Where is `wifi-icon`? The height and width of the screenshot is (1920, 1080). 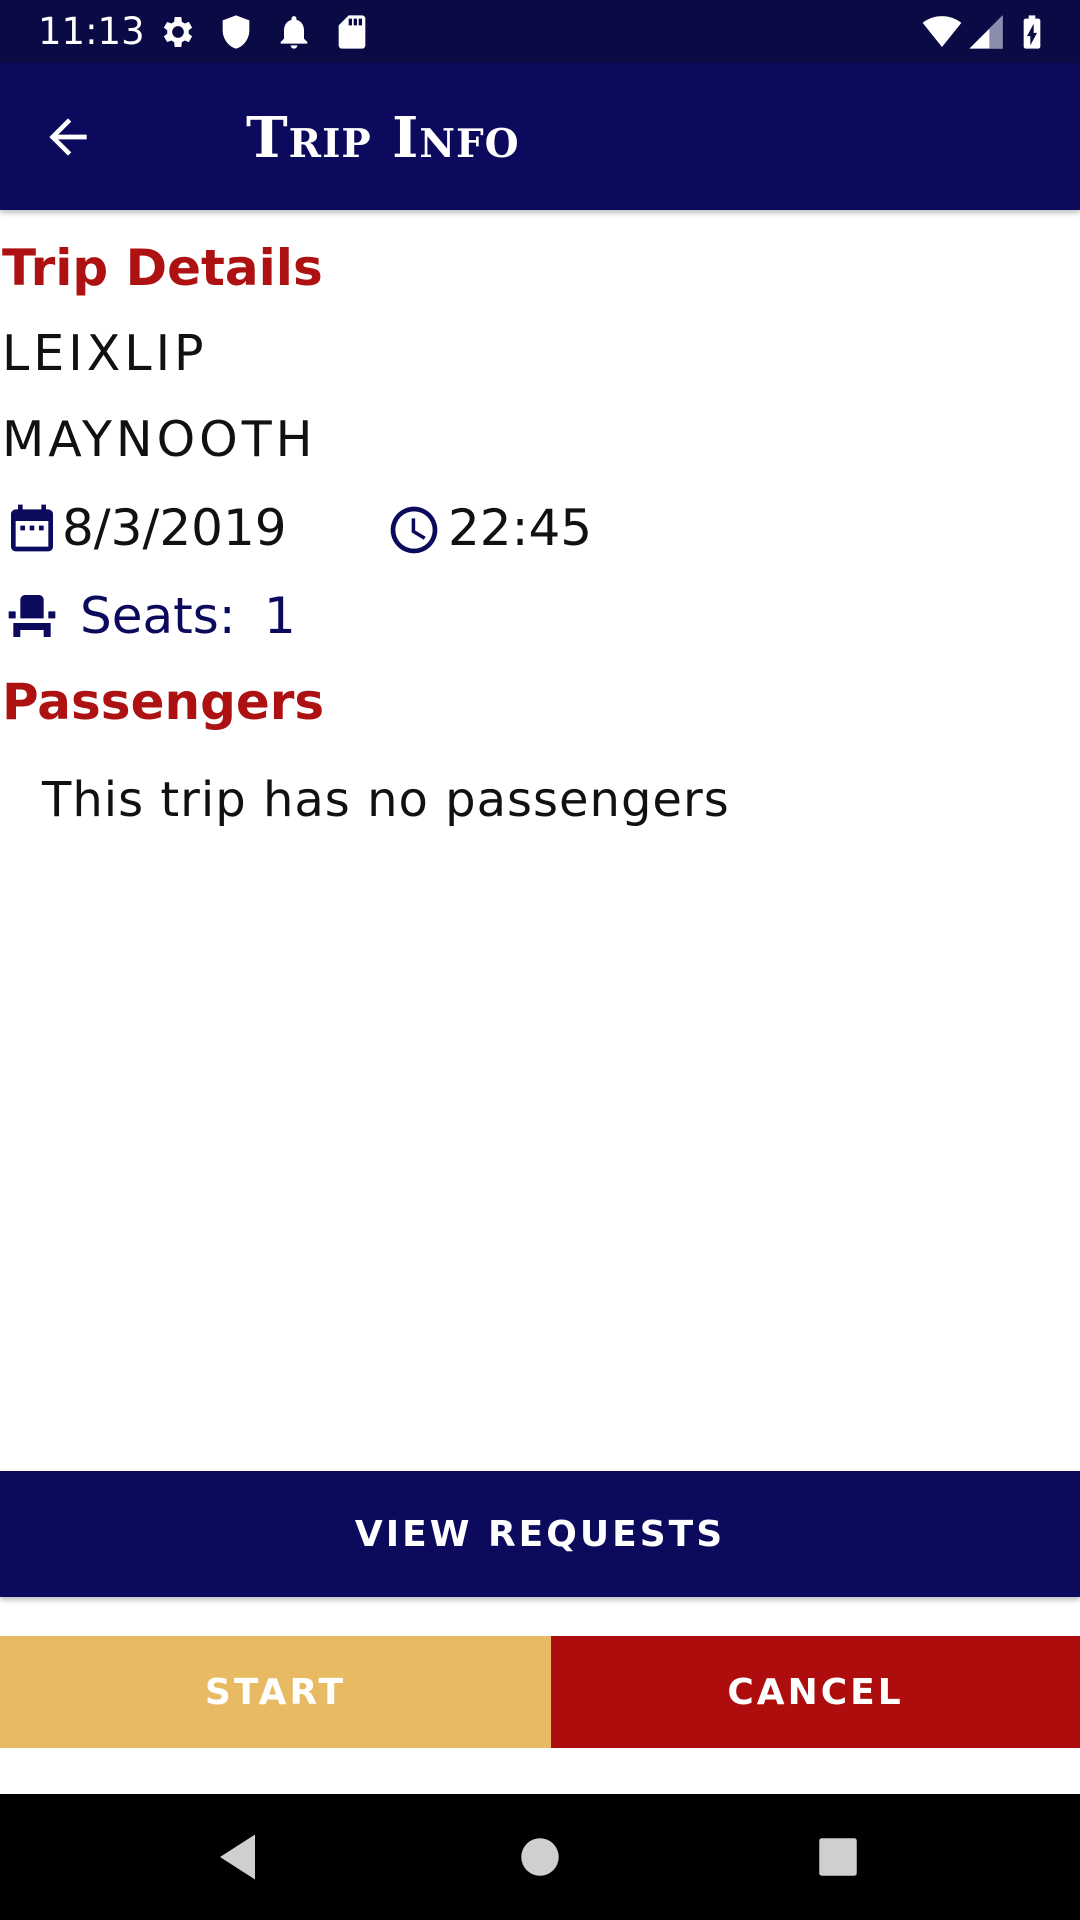
wifi-icon is located at coordinates (942, 32).